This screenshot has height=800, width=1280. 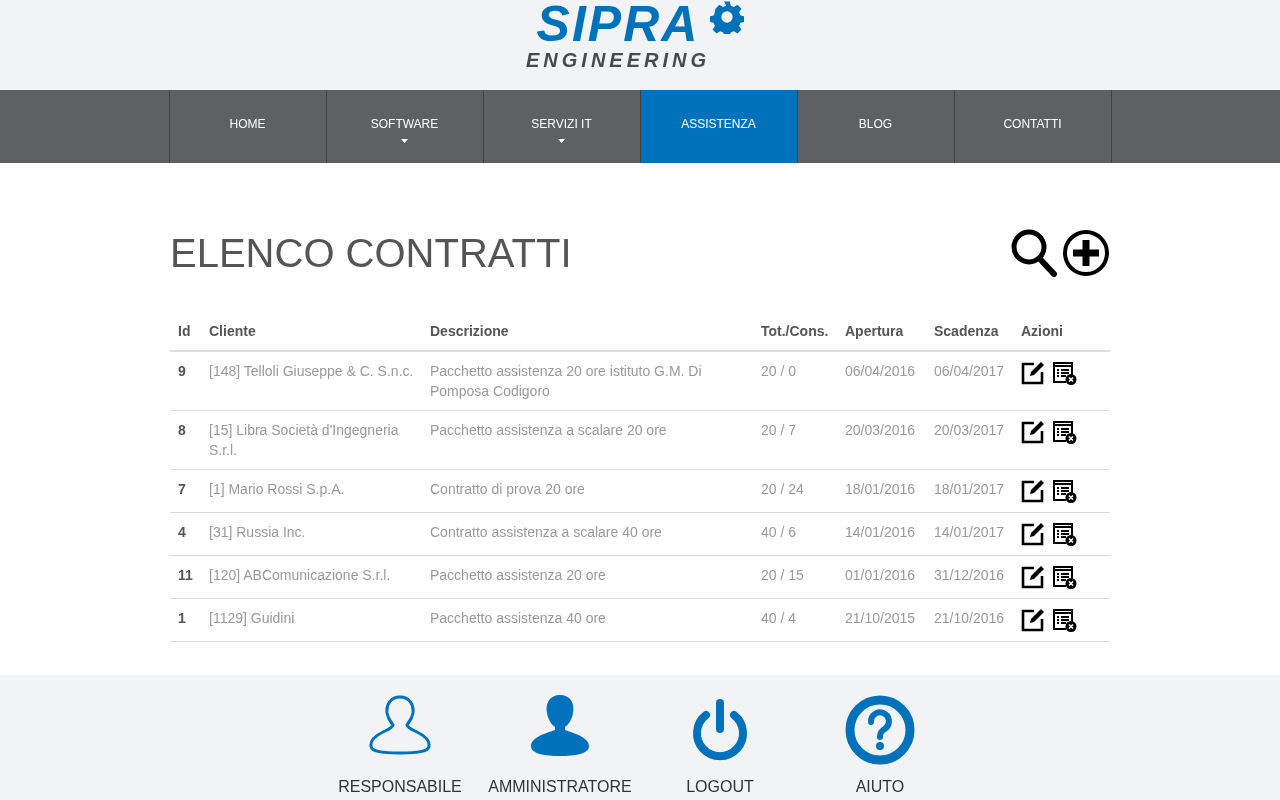 I want to click on column-header: Scadenza, so click(x=969, y=332).